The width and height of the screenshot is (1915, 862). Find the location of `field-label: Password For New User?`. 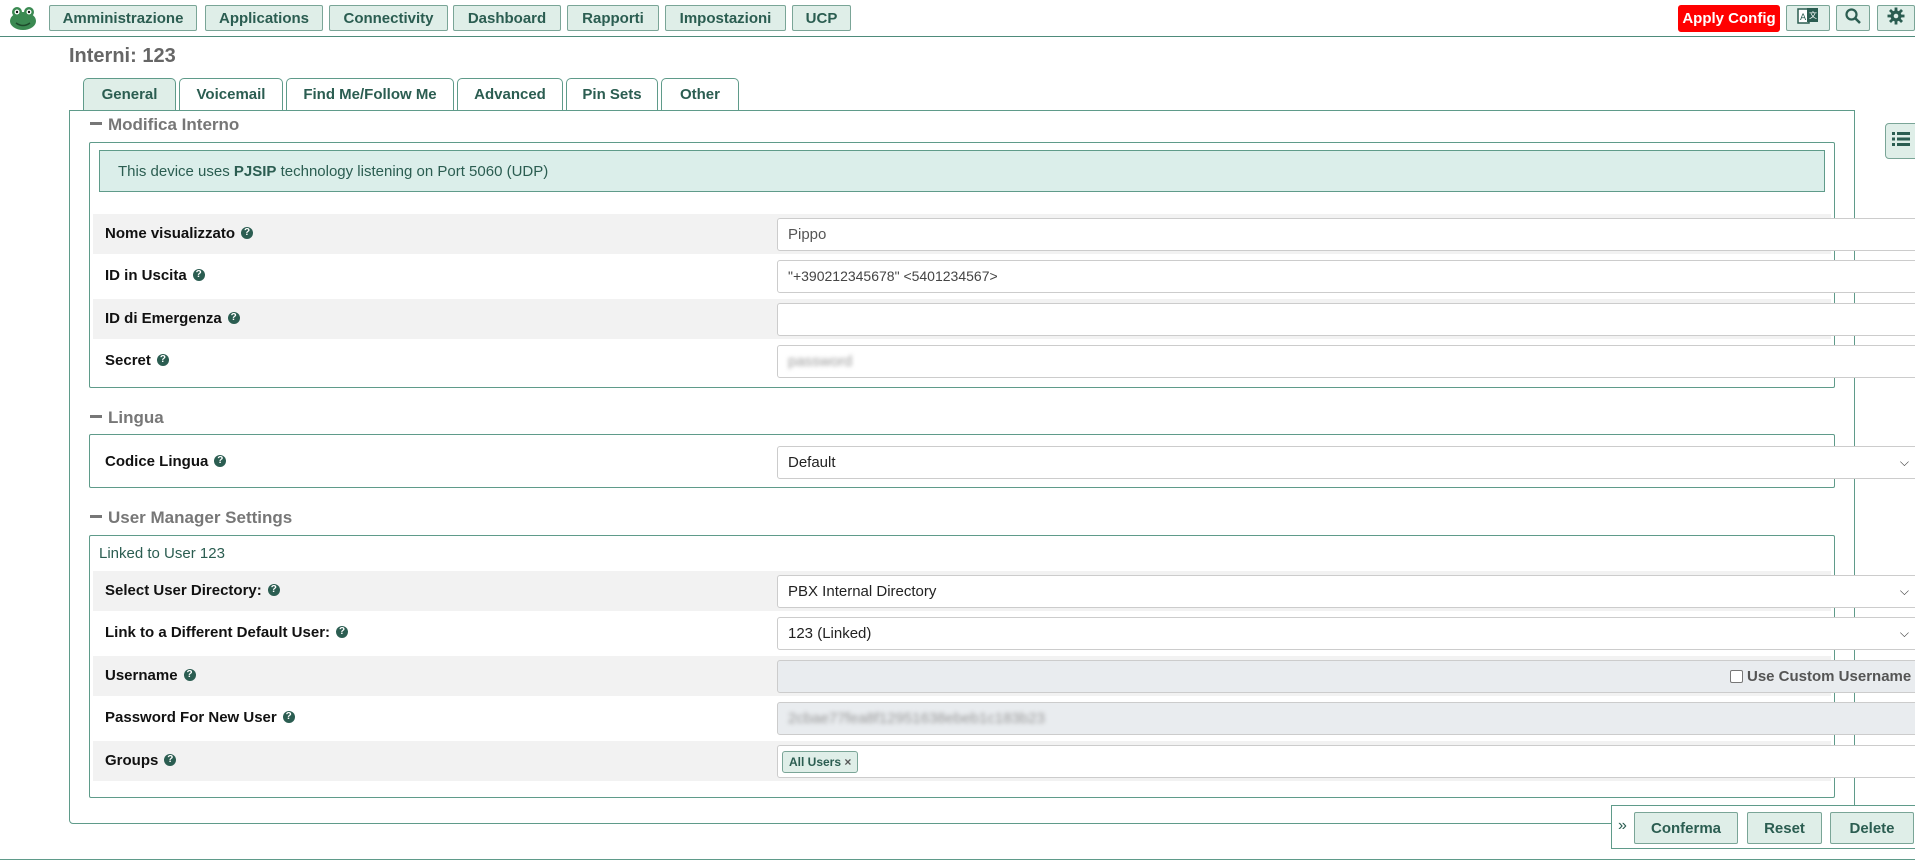

field-label: Password For New User? is located at coordinates (200, 718).